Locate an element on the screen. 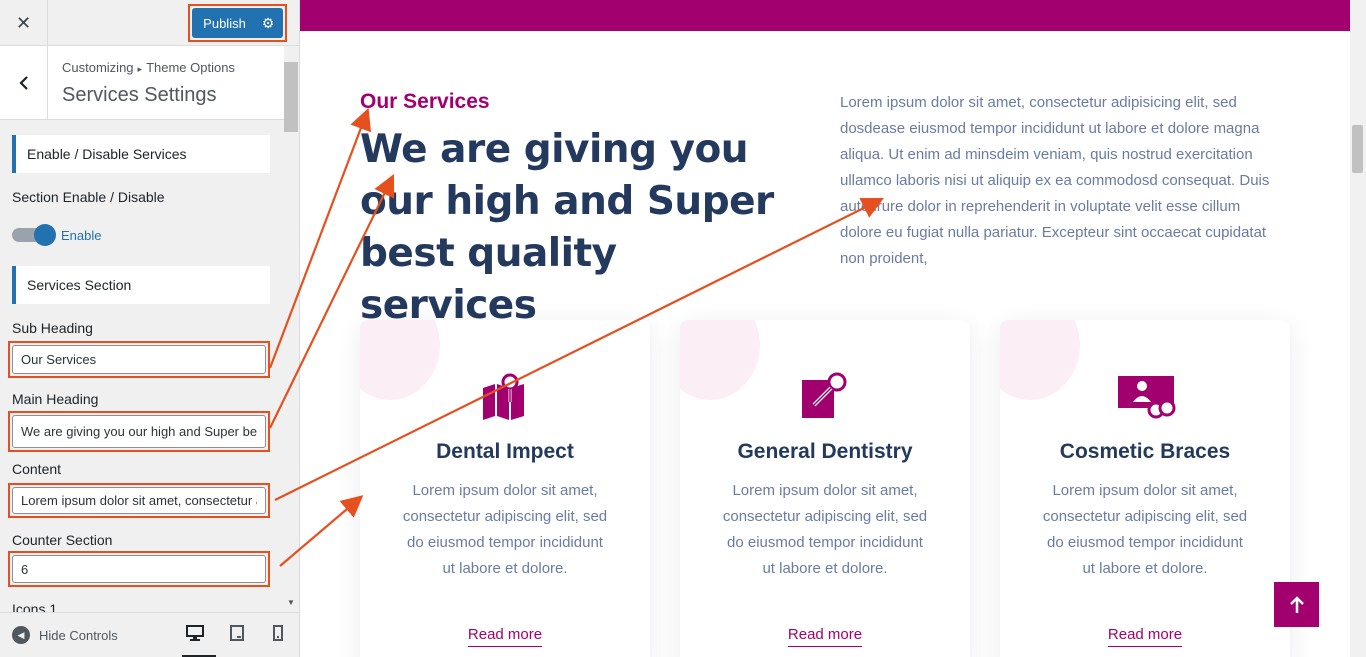 This screenshot has width=1366, height=657. counter-label: Counter Section is located at coordinates (62, 540).